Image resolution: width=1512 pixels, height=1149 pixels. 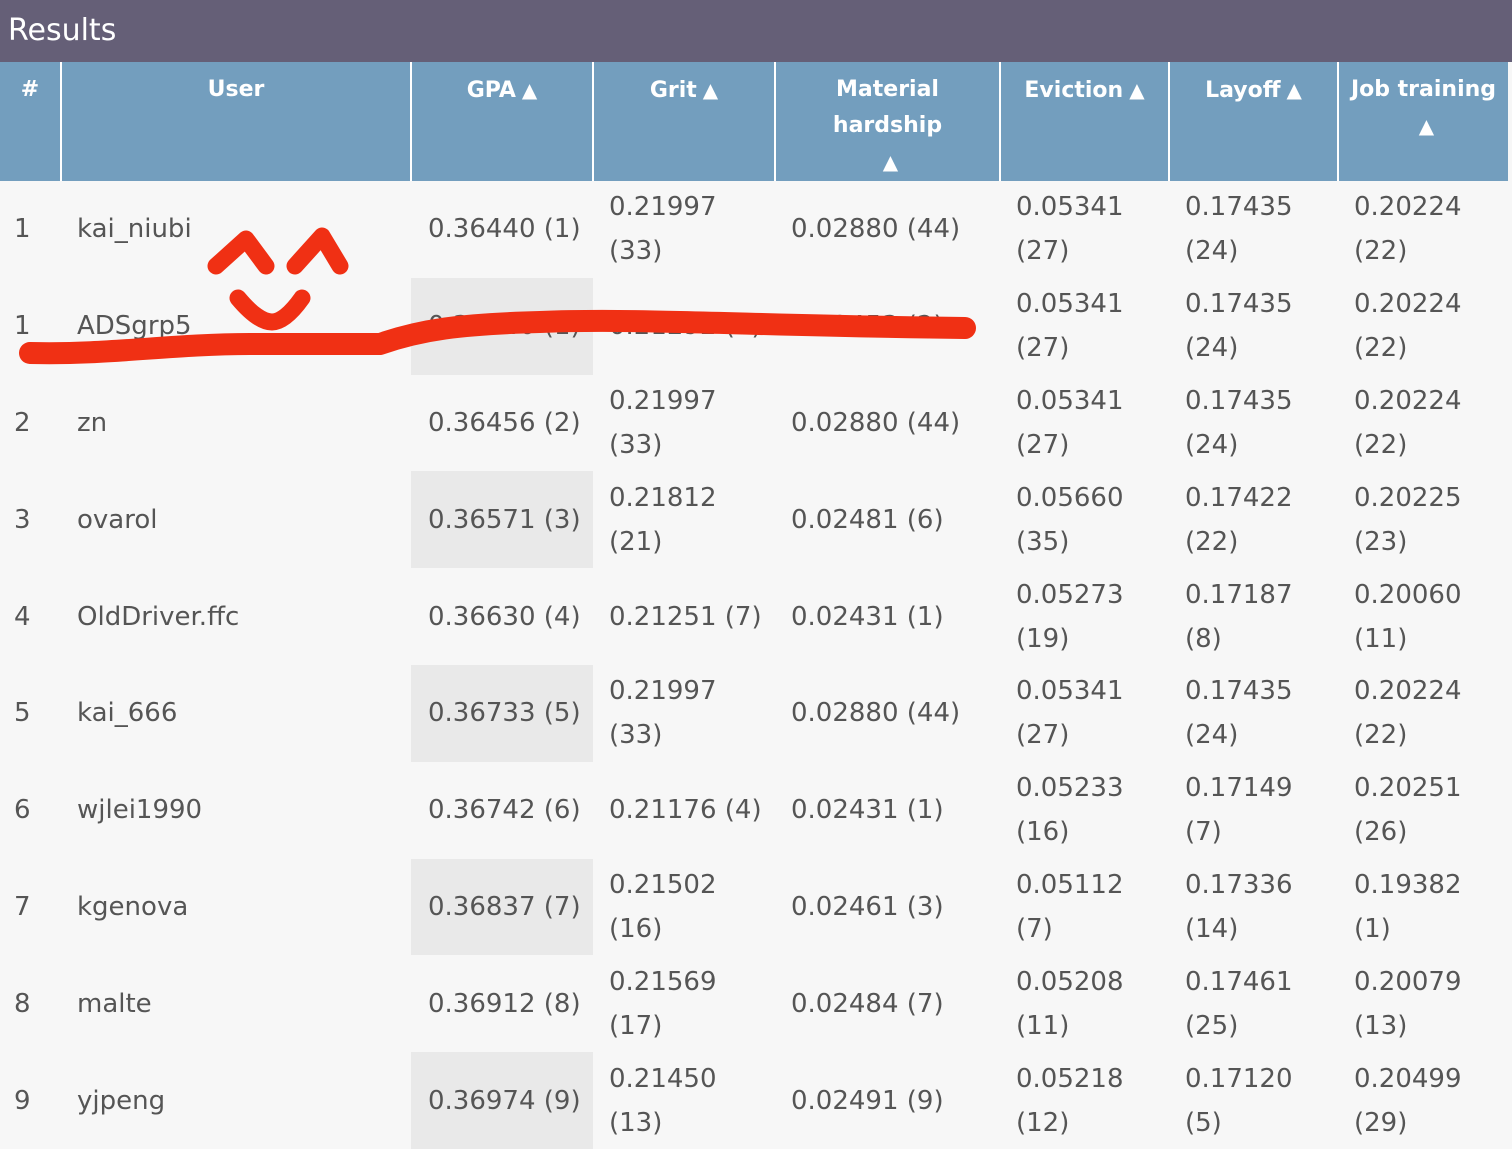 What do you see at coordinates (22, 1003) in the screenshot?
I see `rank-cell: 8` at bounding box center [22, 1003].